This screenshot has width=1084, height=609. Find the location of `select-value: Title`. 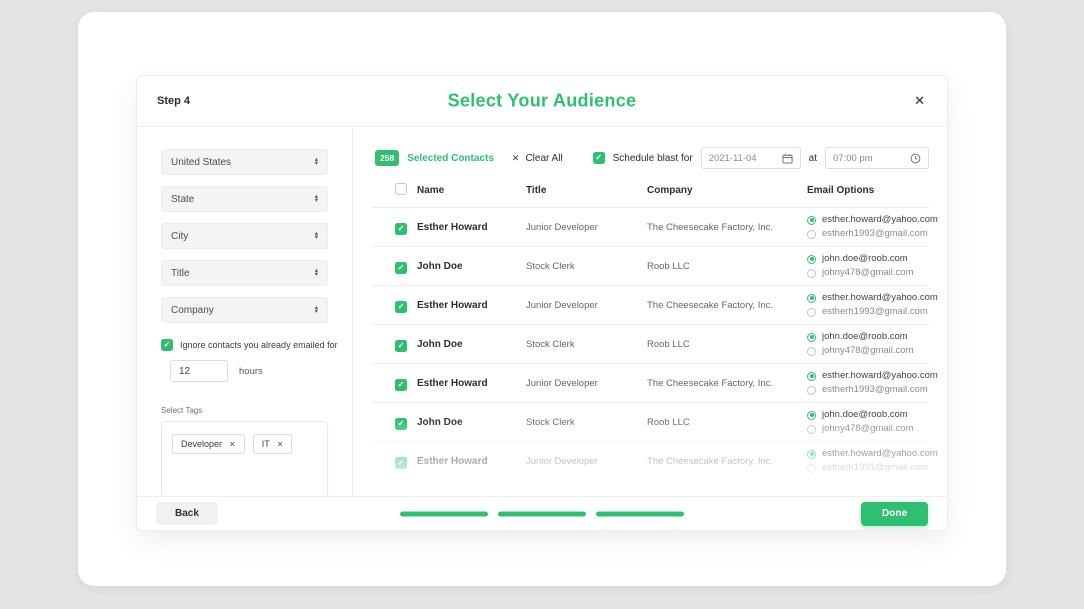

select-value: Title is located at coordinates (180, 273).